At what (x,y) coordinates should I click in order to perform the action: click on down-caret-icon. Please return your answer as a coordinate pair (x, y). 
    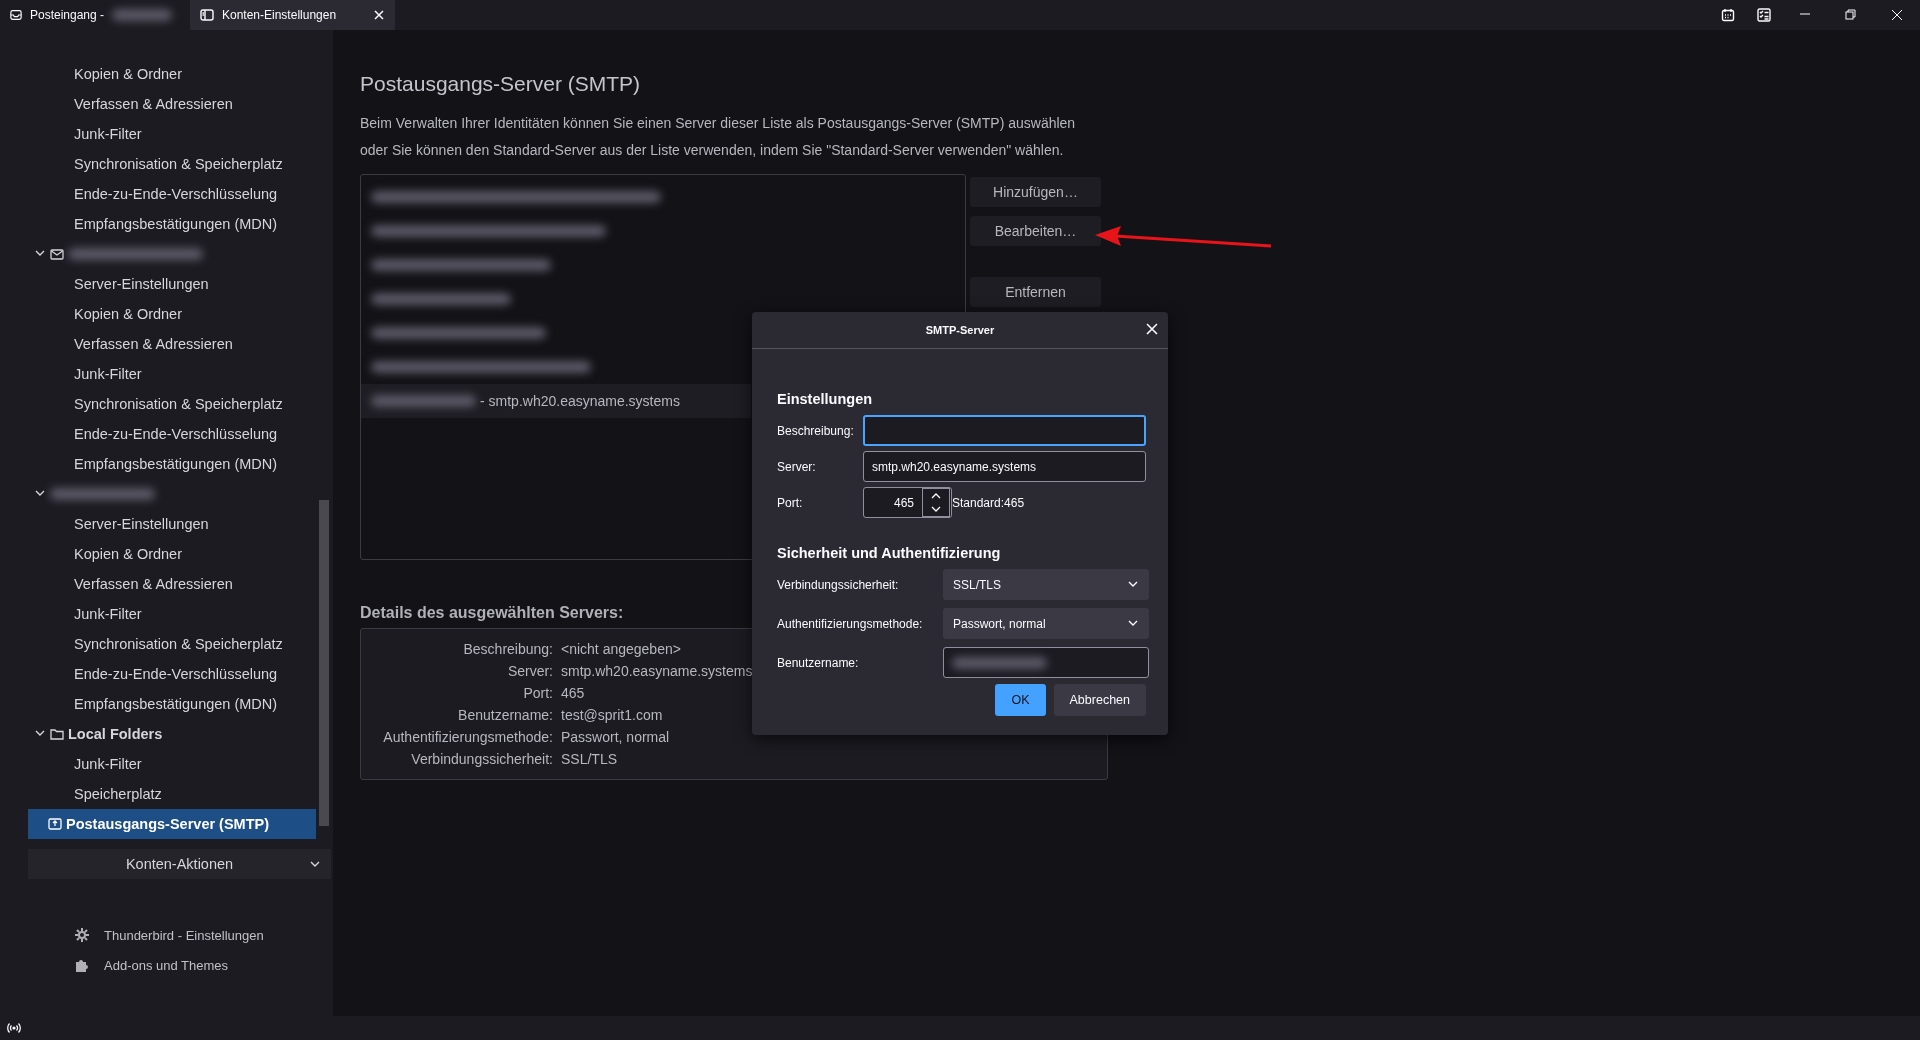
    Looking at the image, I should click on (936, 509).